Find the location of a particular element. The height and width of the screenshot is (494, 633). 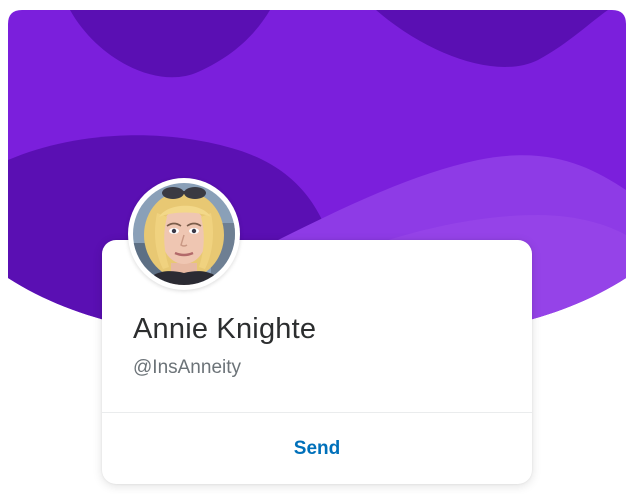

avatar-photo is located at coordinates (184, 234).